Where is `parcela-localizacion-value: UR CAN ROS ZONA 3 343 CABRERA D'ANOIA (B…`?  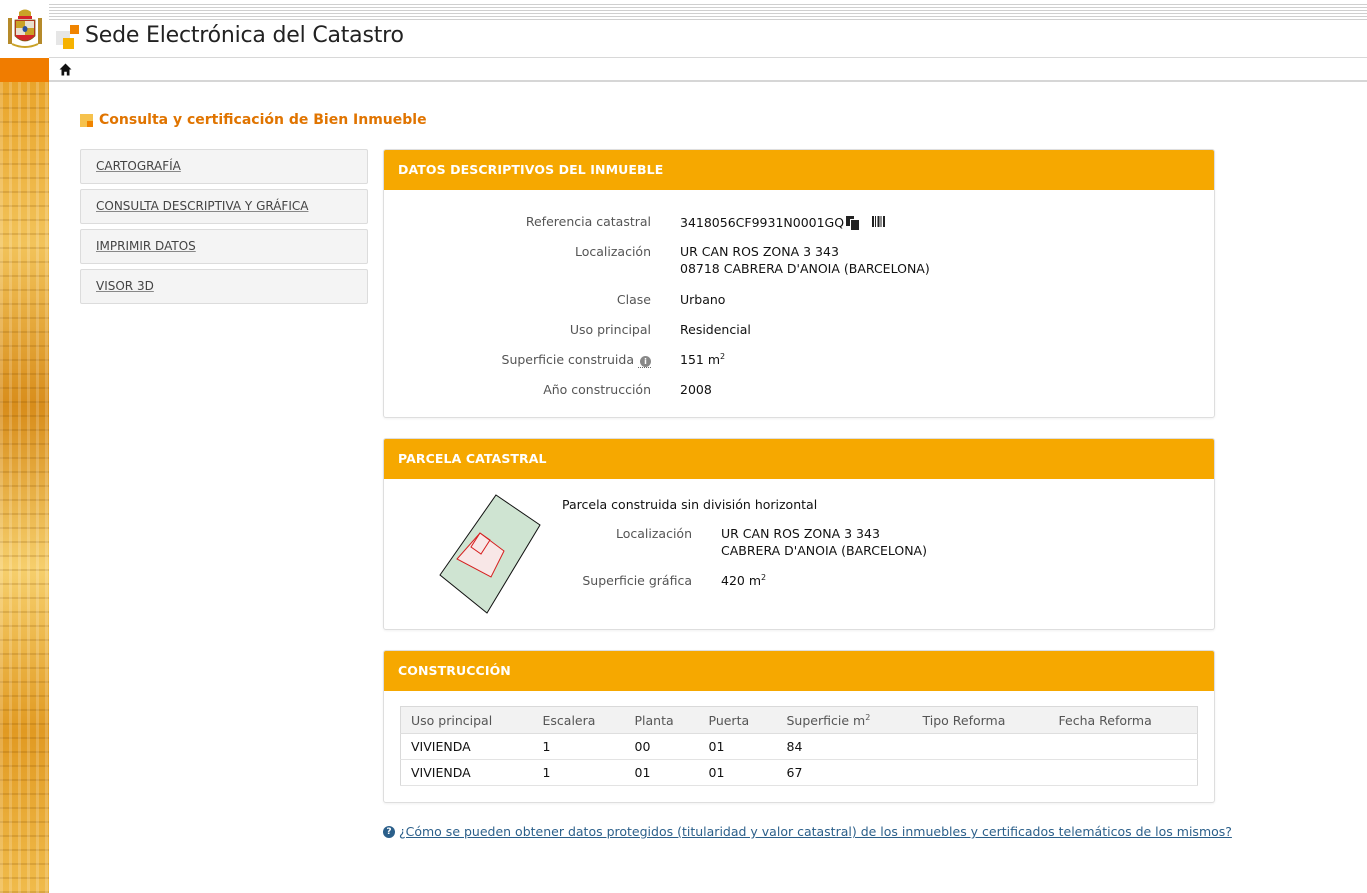
parcela-localizacion-value: UR CAN ROS ZONA 3 343 CABRERA D'ANOIA (B… is located at coordinates (824, 542).